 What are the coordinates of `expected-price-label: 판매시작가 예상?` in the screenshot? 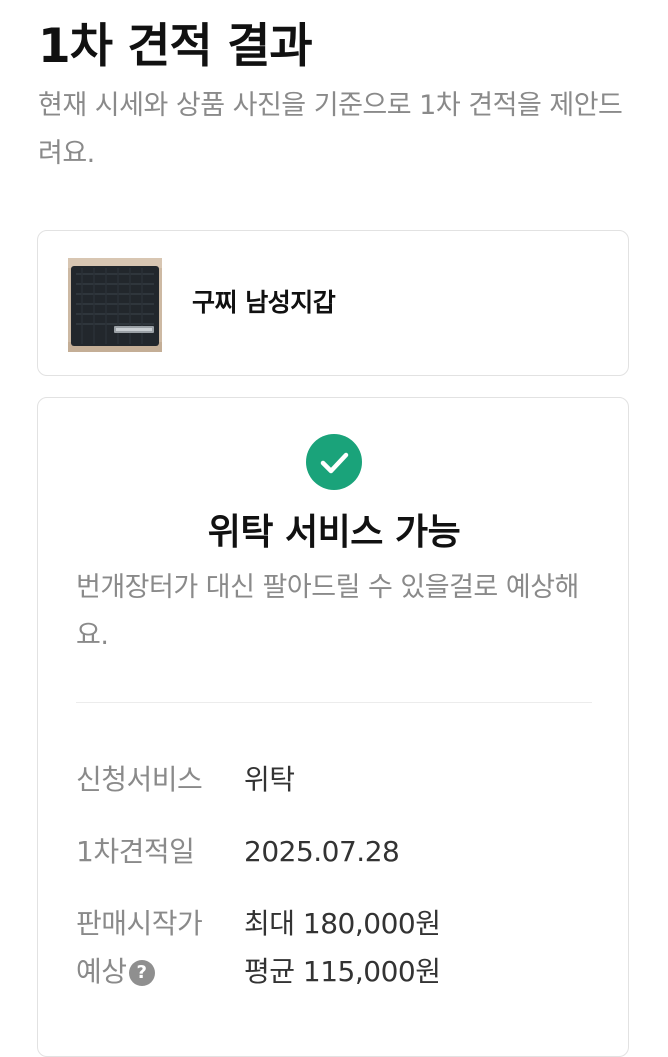 It's located at (156, 948).